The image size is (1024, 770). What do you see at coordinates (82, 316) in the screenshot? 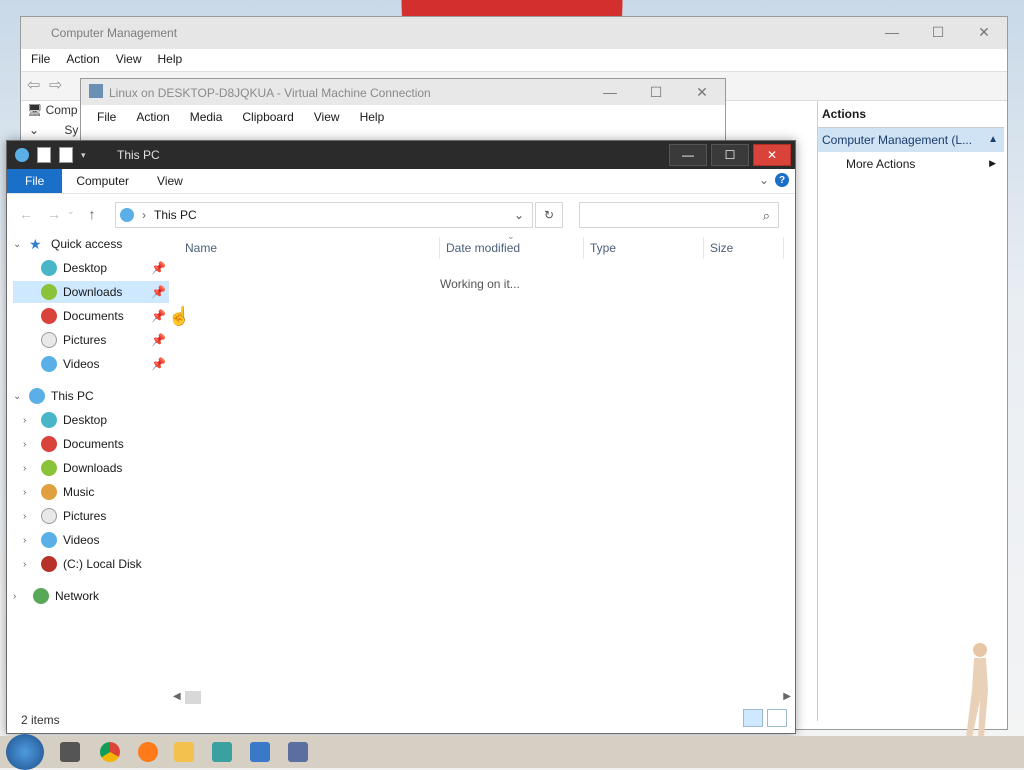
I see `tree-item-documents: Documents` at bounding box center [82, 316].